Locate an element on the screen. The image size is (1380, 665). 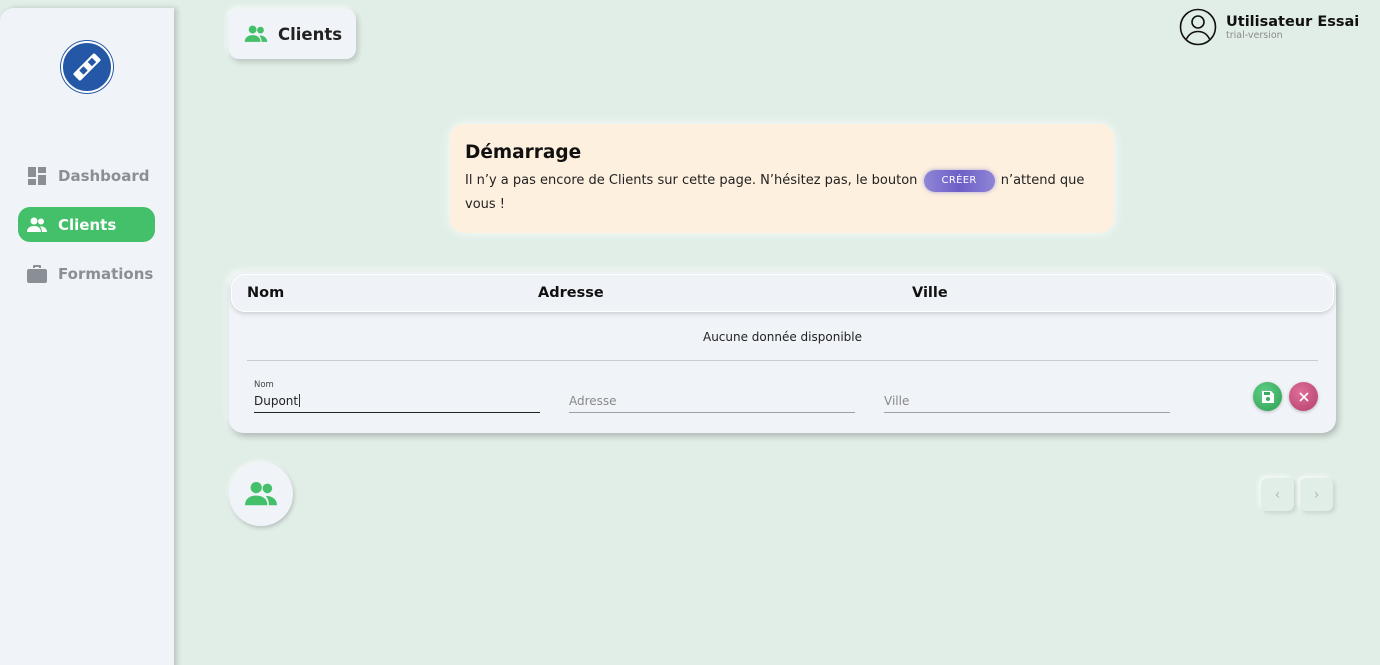
user-subtitle: trial-version is located at coordinates (1254, 35).